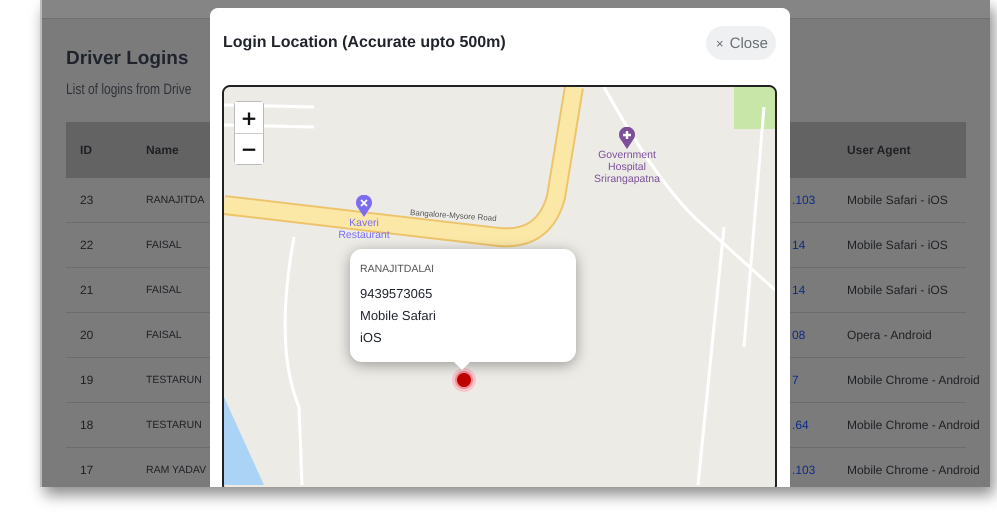 The image size is (997, 521). I want to click on column-header: Name, so click(162, 150).